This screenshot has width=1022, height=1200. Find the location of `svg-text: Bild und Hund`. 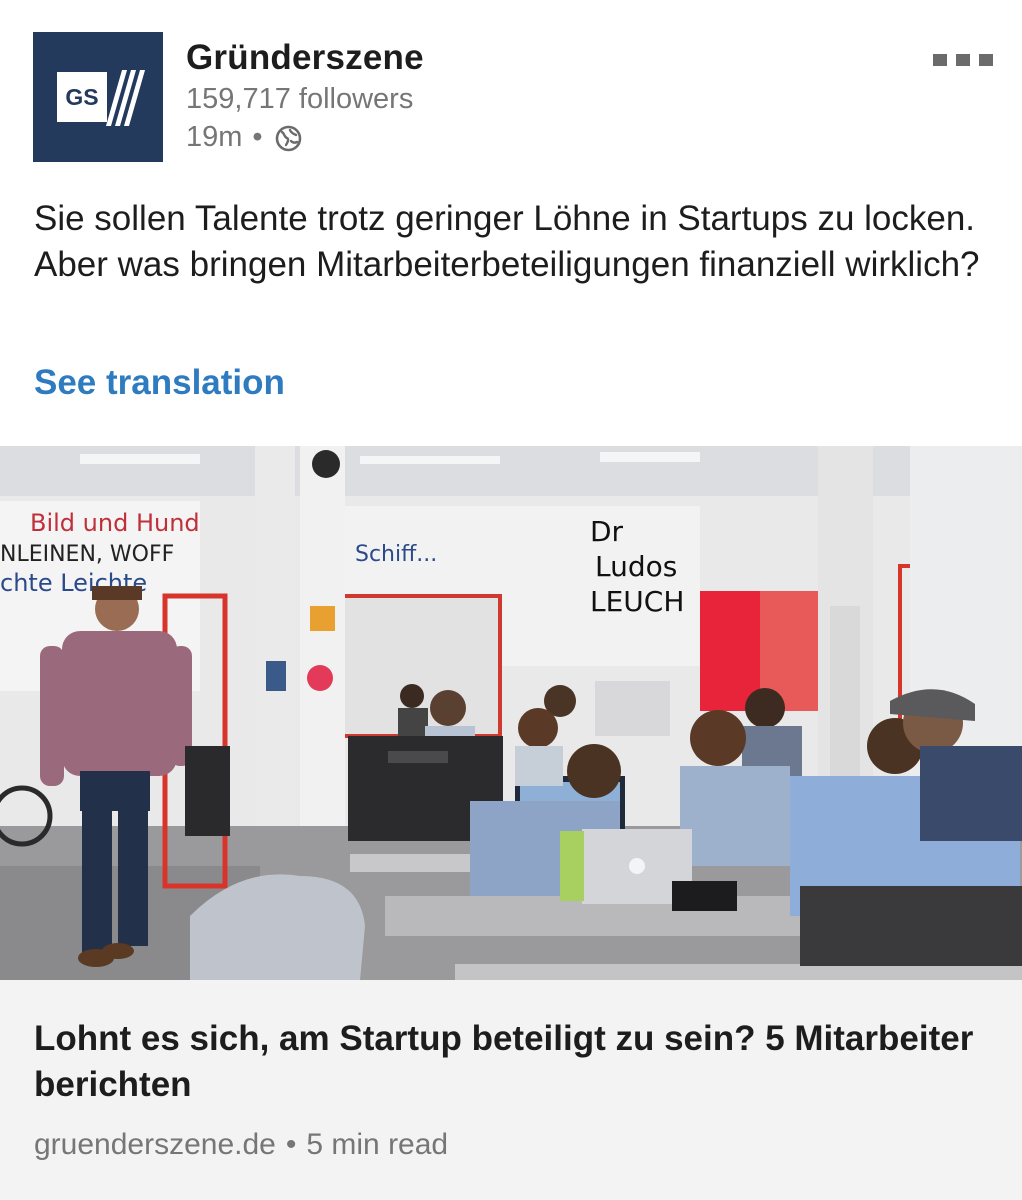

svg-text: Bild und Hund is located at coordinates (115, 523).